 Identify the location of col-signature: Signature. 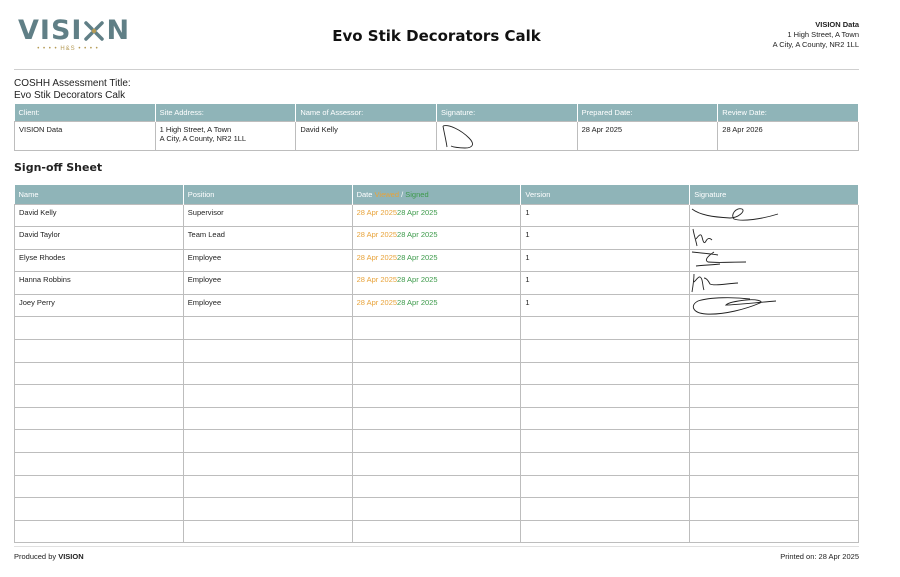
(774, 194).